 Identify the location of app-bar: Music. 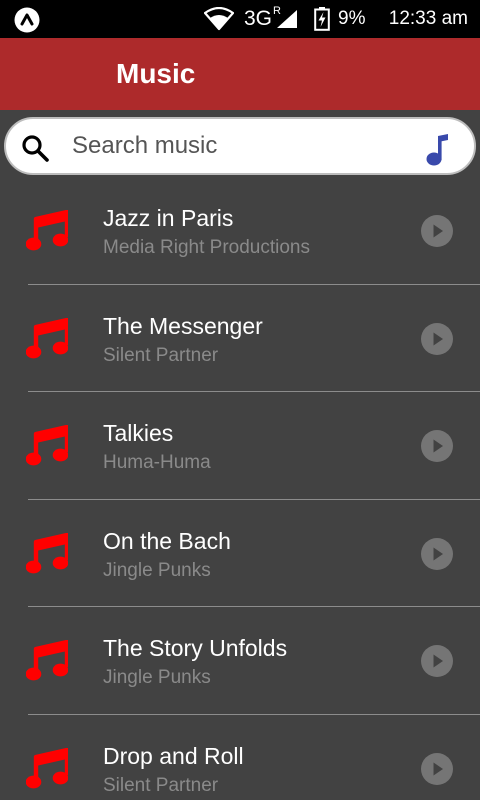
(240, 74).